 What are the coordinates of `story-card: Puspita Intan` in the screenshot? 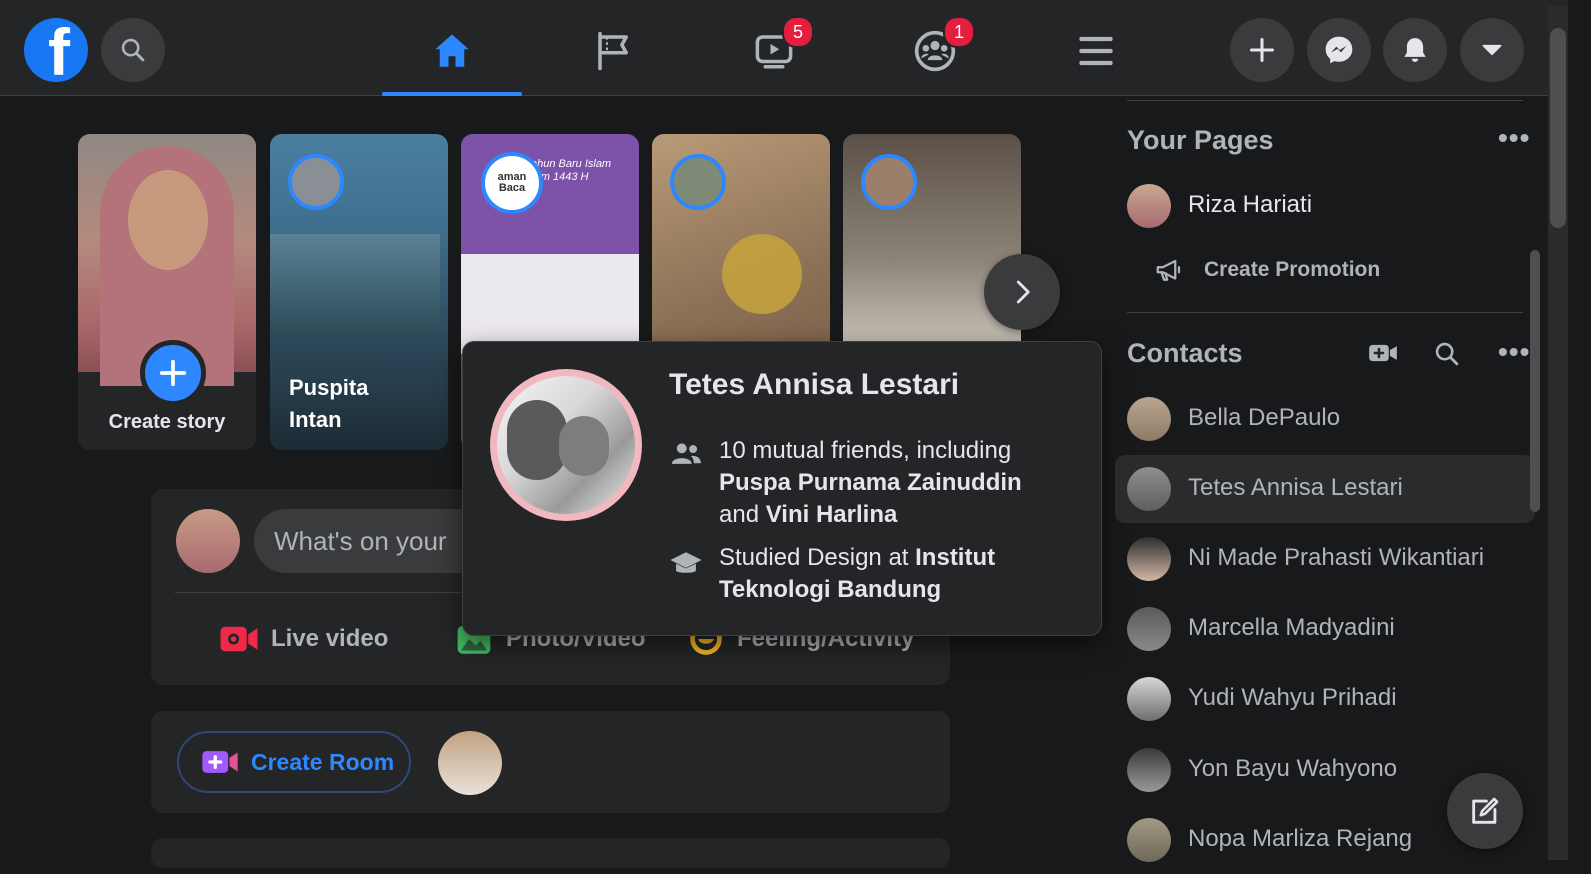 It's located at (359, 292).